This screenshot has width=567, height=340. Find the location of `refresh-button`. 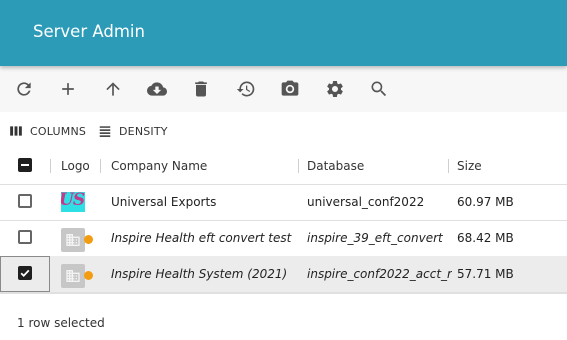

refresh-button is located at coordinates (24, 89).